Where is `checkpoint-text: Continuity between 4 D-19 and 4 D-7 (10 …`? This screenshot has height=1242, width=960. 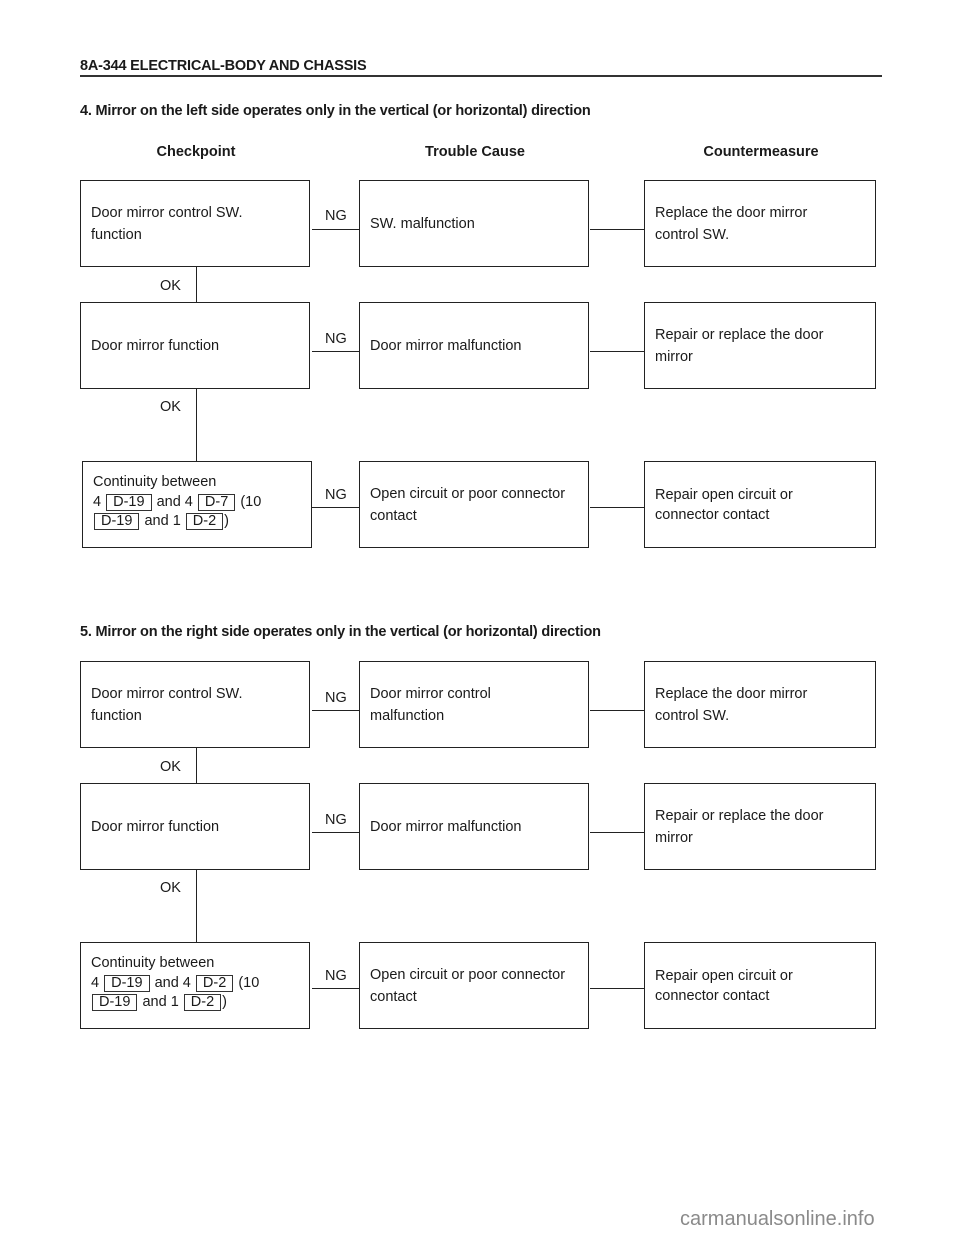
checkpoint-text: Continuity between 4 D-19 and 4 D-7 (10 … is located at coordinates (177, 502).